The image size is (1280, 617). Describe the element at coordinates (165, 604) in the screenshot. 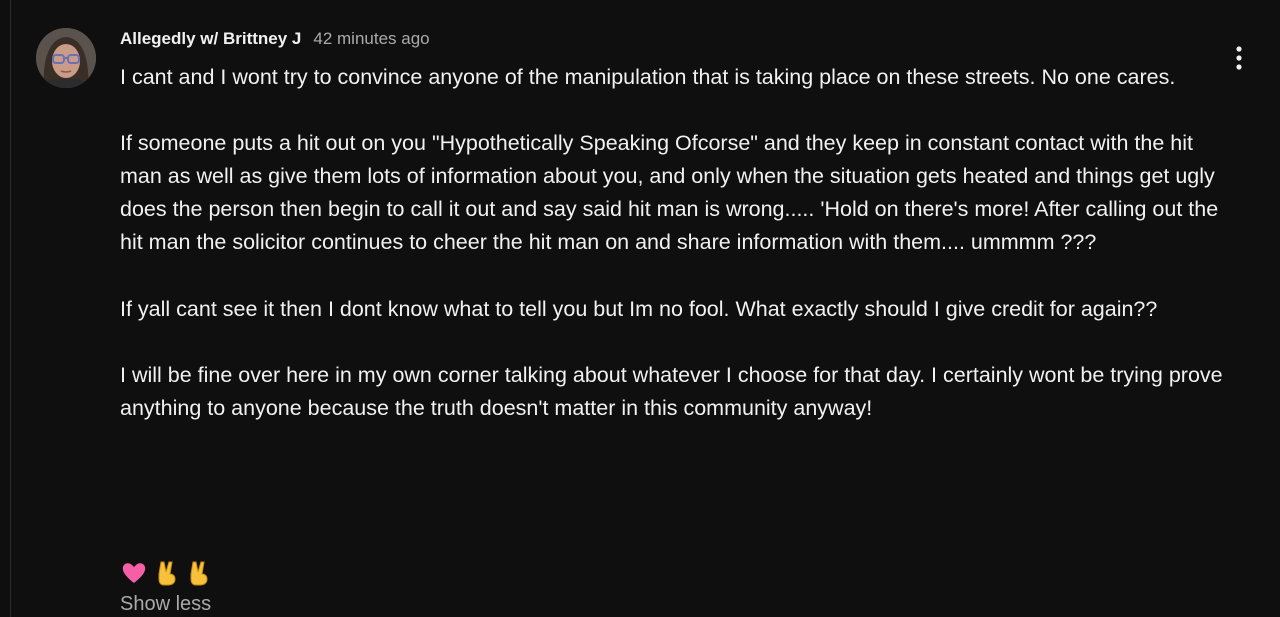

I see `show-less-button: Show less` at that location.